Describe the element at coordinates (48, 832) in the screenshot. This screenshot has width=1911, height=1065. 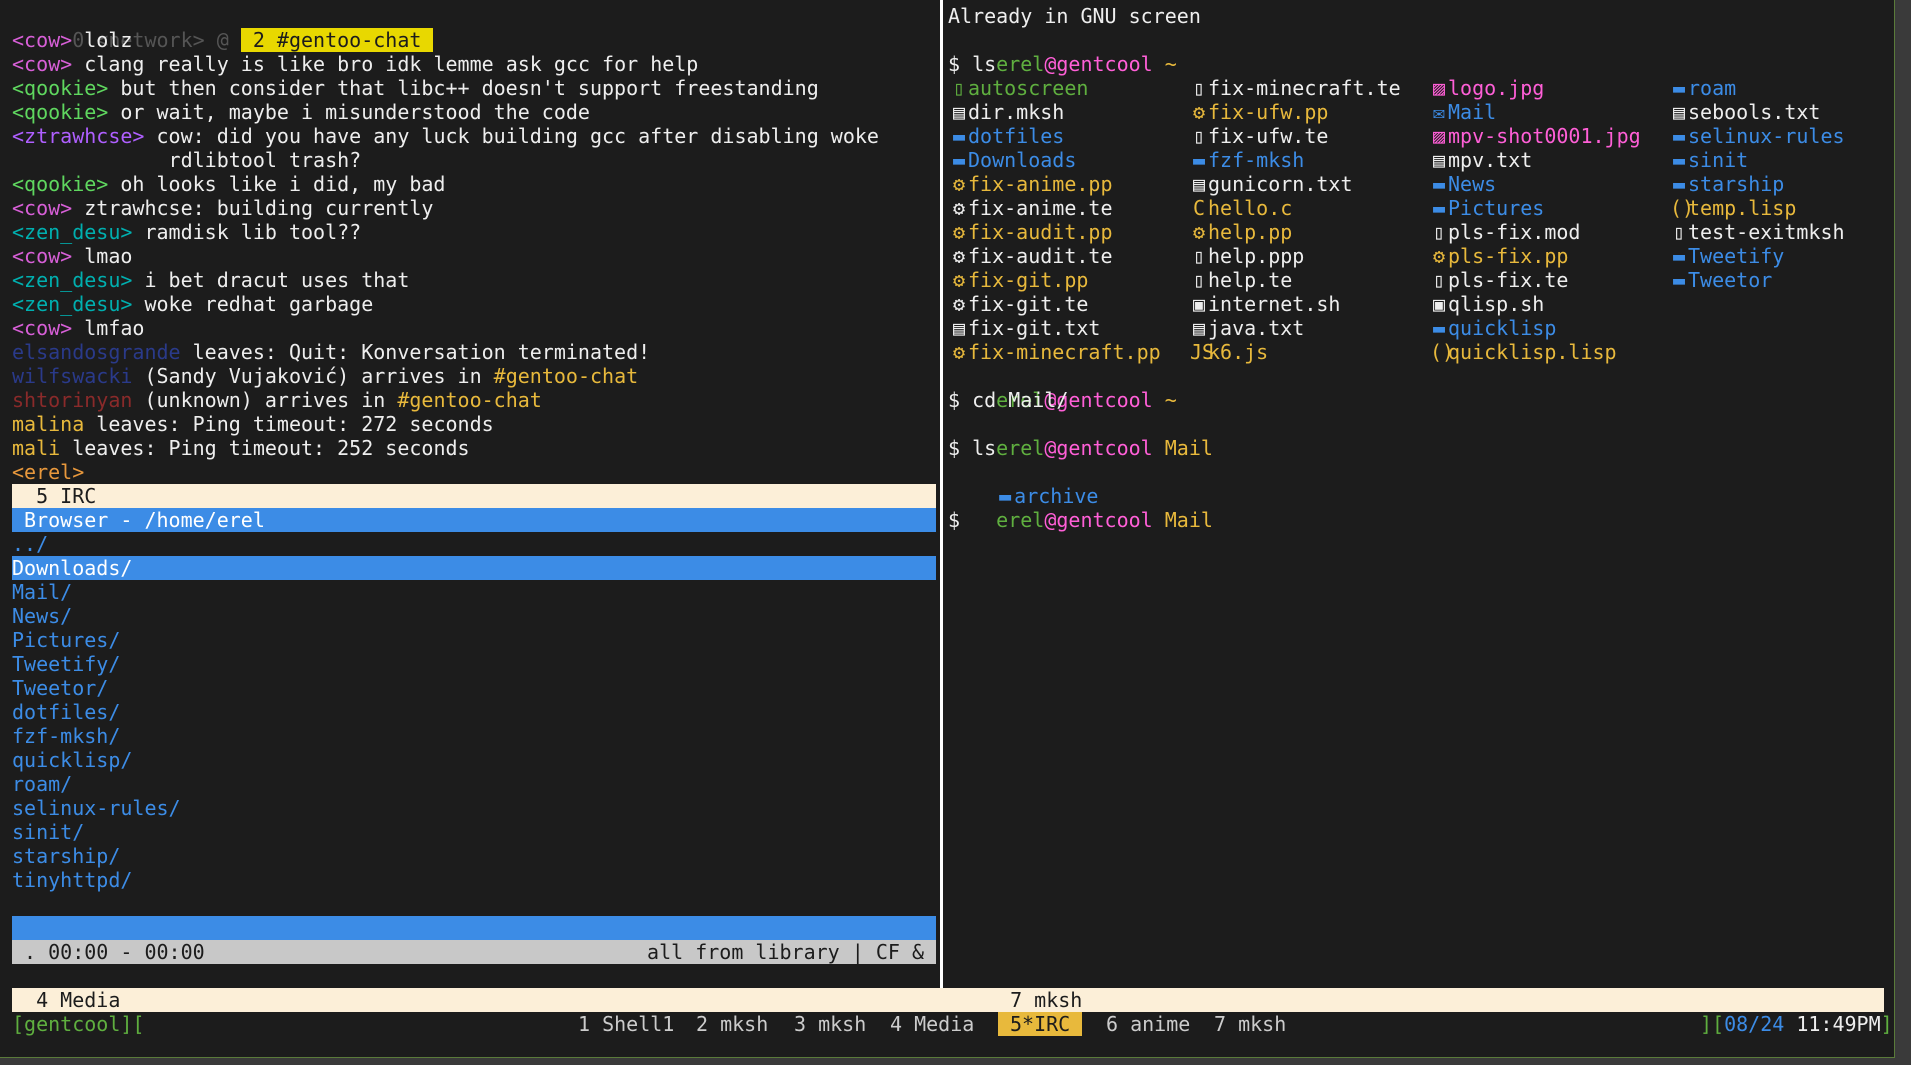
I see `browser-item: sinit/` at that location.